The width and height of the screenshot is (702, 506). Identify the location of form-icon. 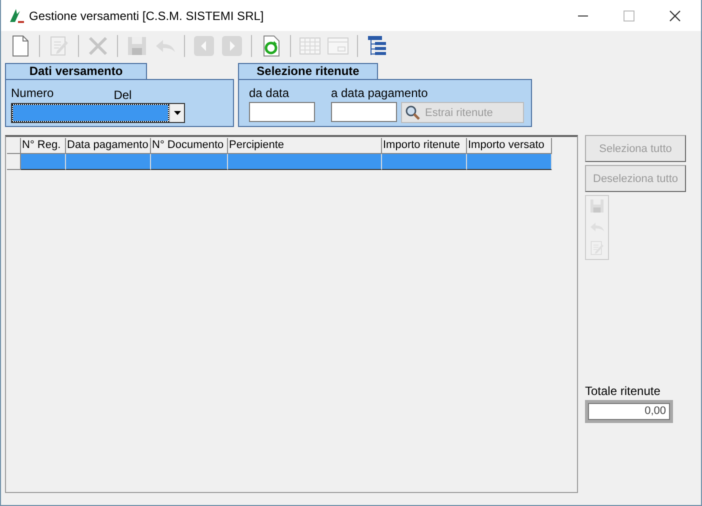
(338, 46).